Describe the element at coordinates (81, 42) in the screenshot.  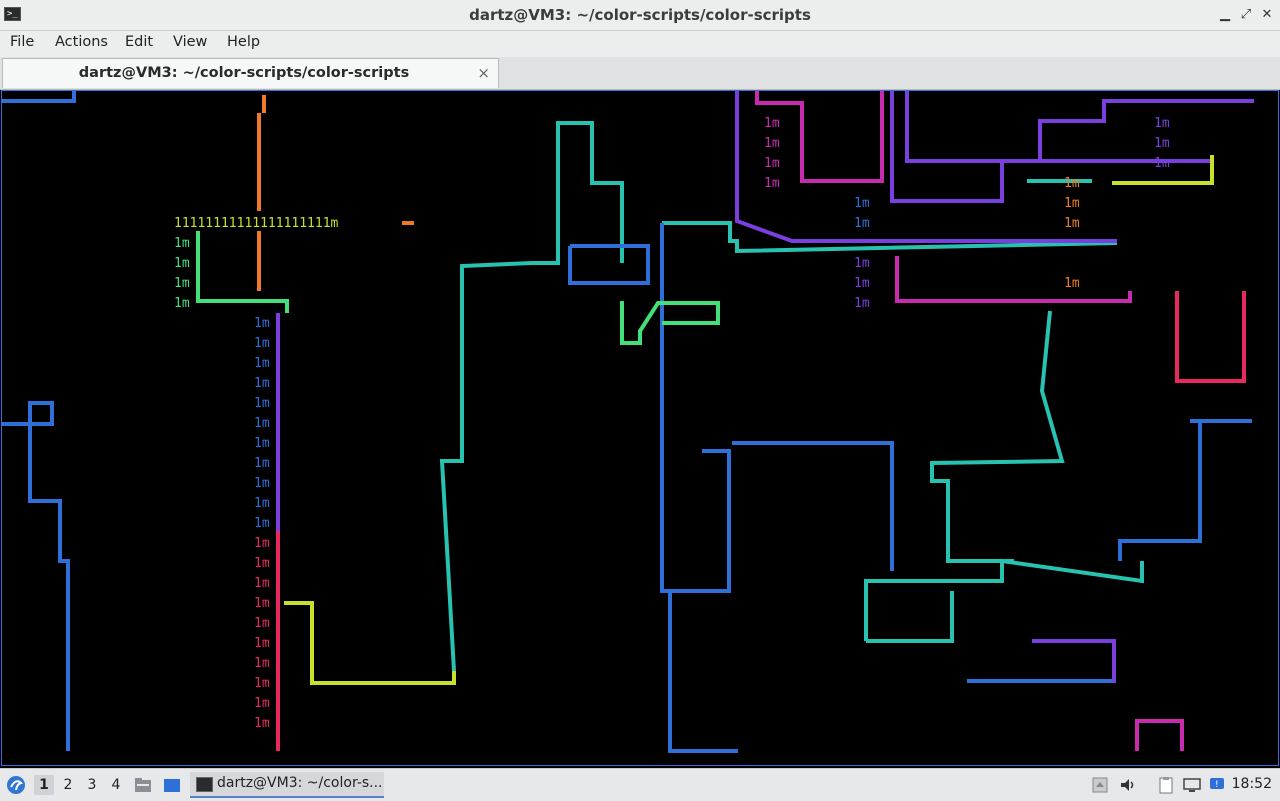
I see `menu-actions: Actions` at that location.